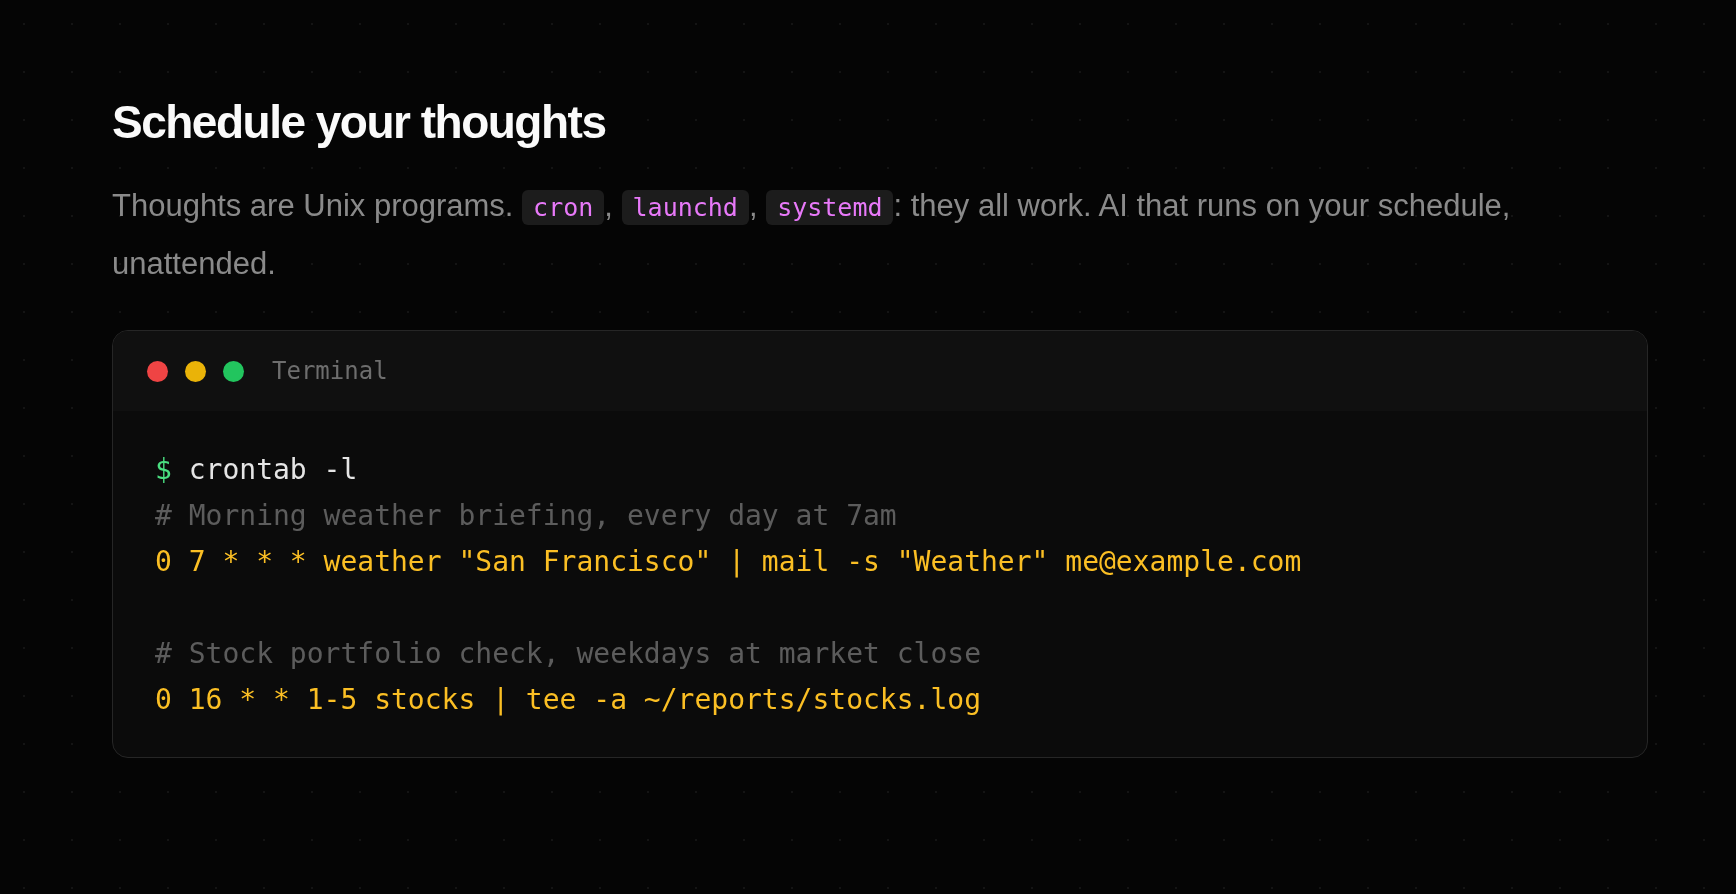  What do you see at coordinates (233, 371) in the screenshot?
I see `maximize-icon` at bounding box center [233, 371].